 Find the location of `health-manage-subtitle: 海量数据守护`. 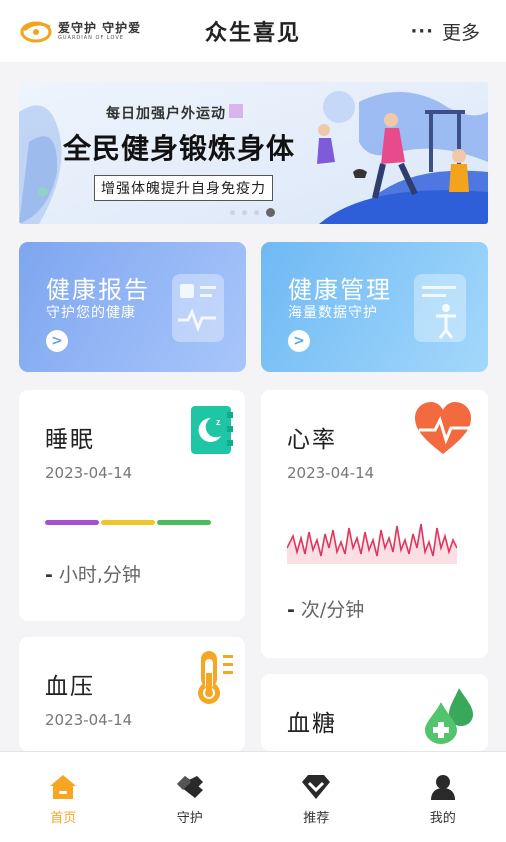

health-manage-subtitle: 海量数据守护 is located at coordinates (333, 313).